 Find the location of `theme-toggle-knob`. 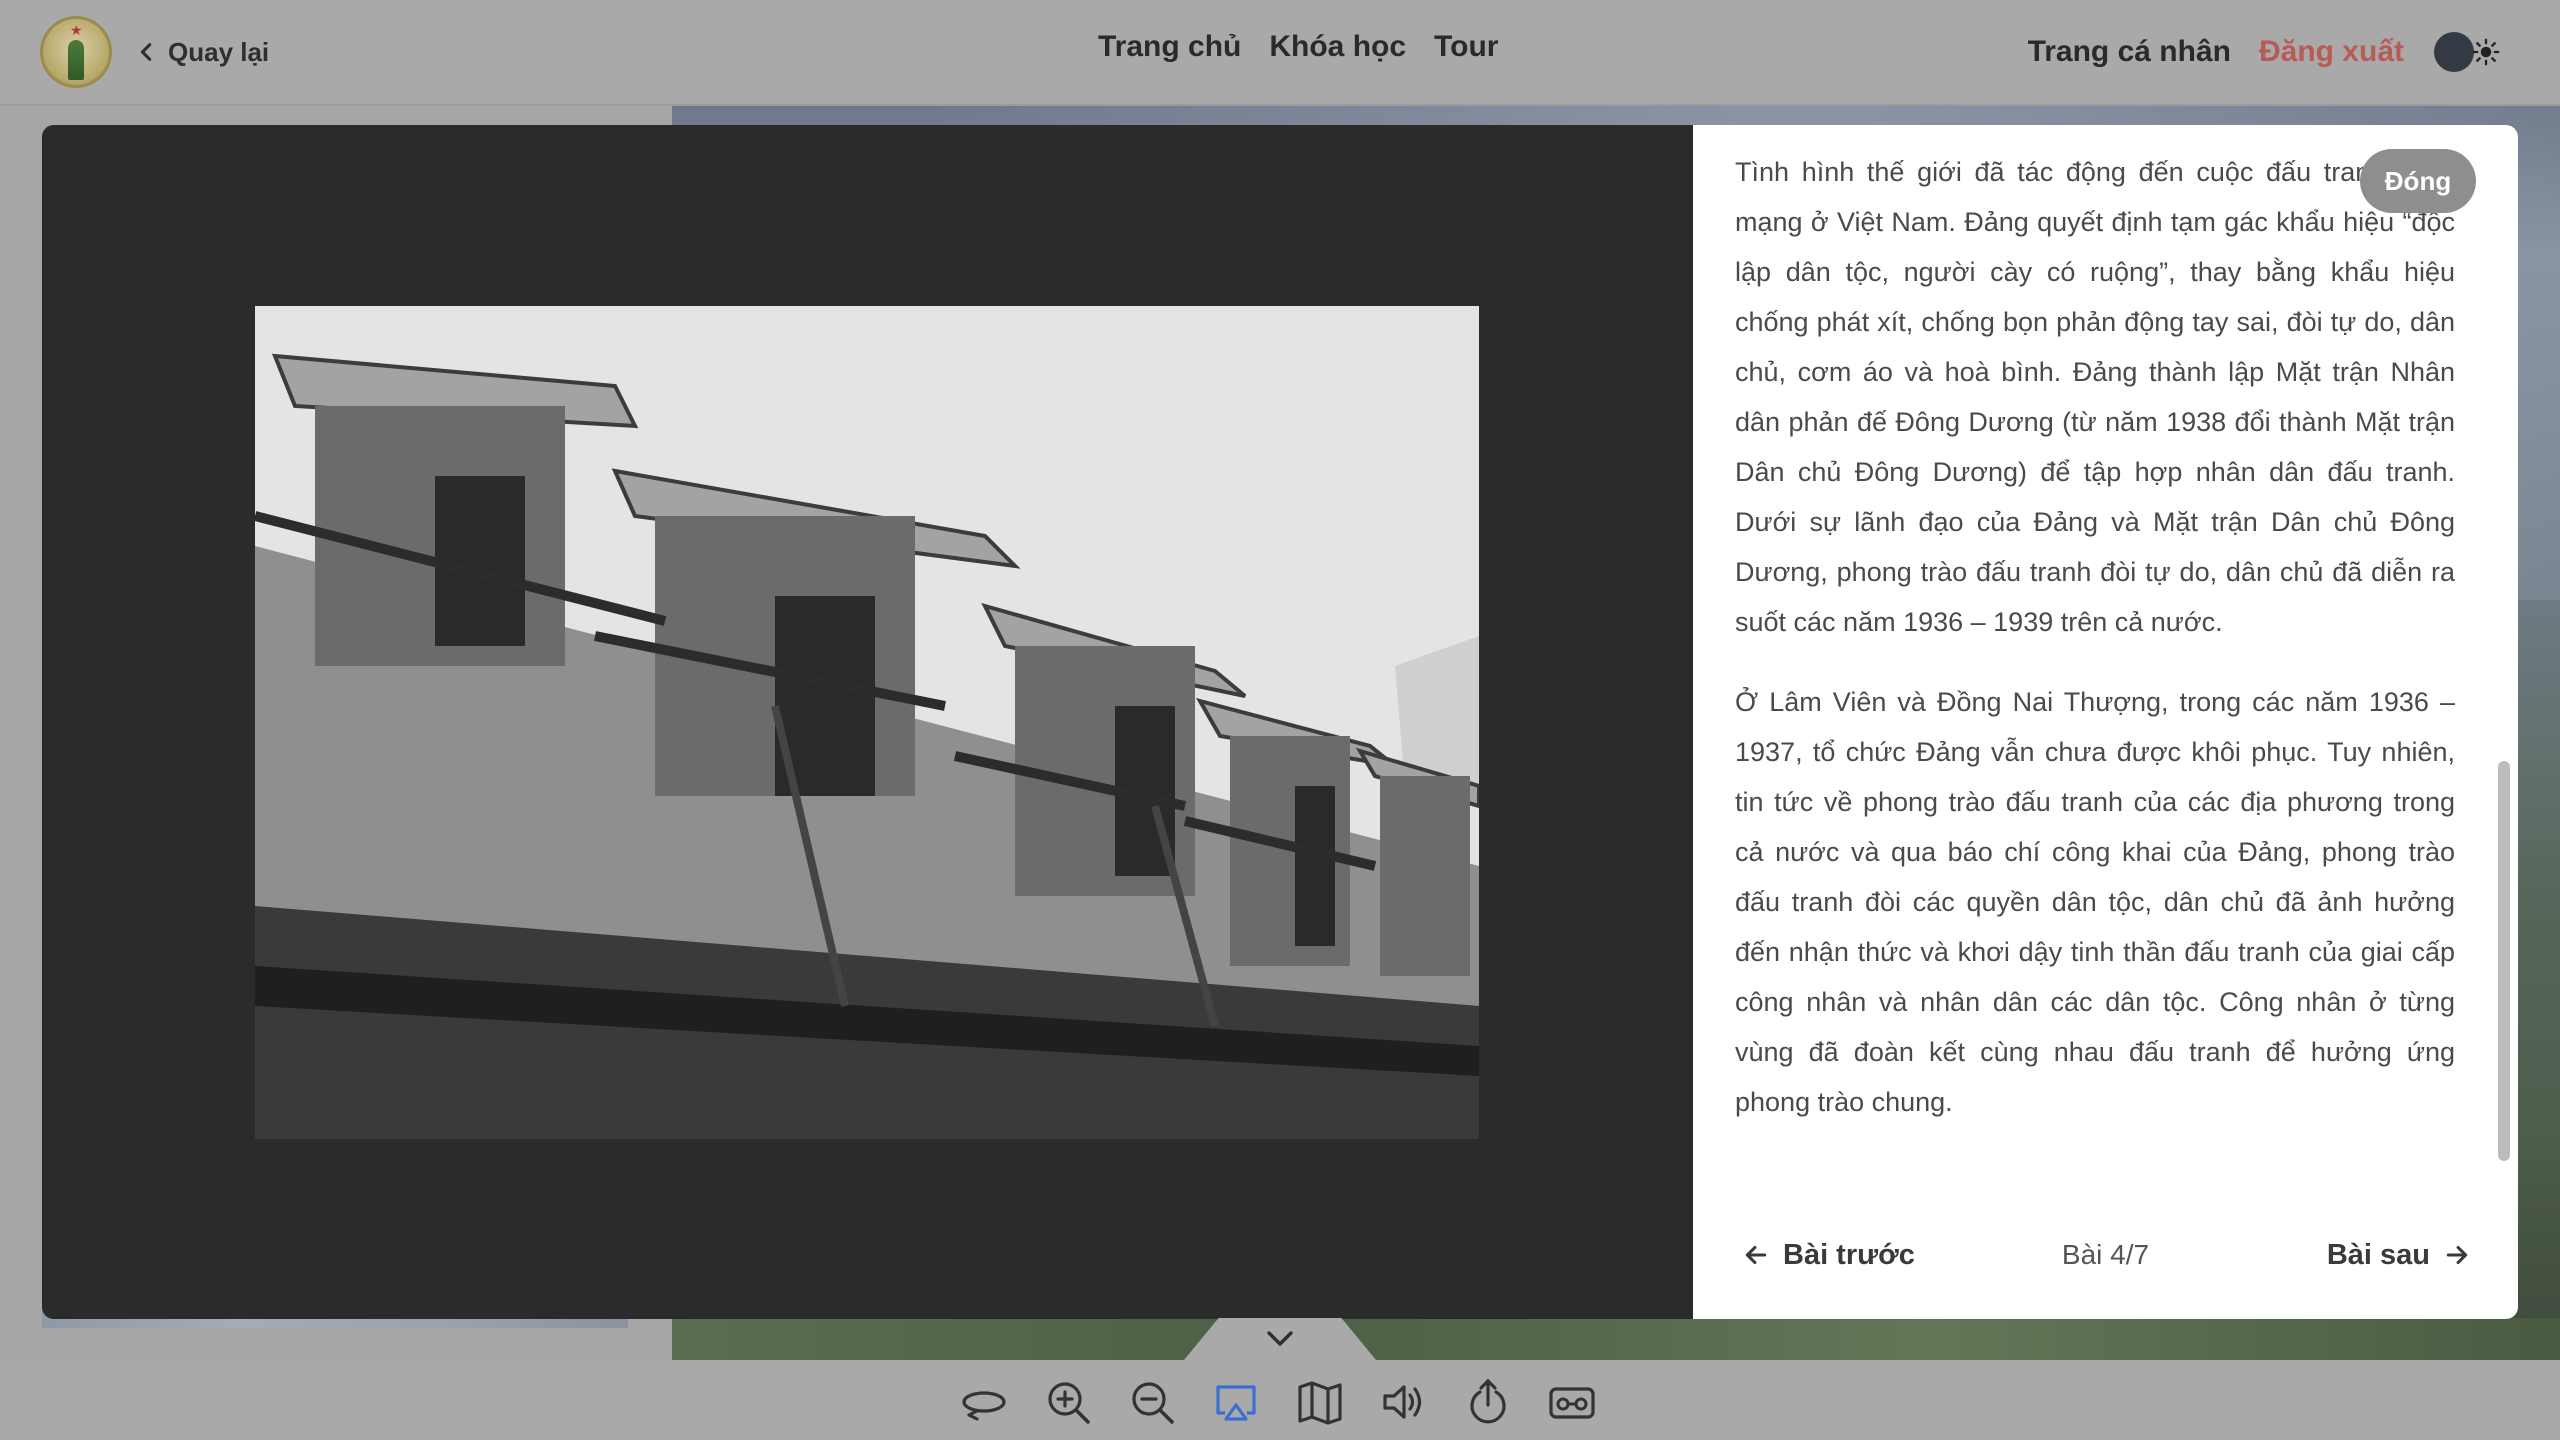

theme-toggle-knob is located at coordinates (2454, 52).